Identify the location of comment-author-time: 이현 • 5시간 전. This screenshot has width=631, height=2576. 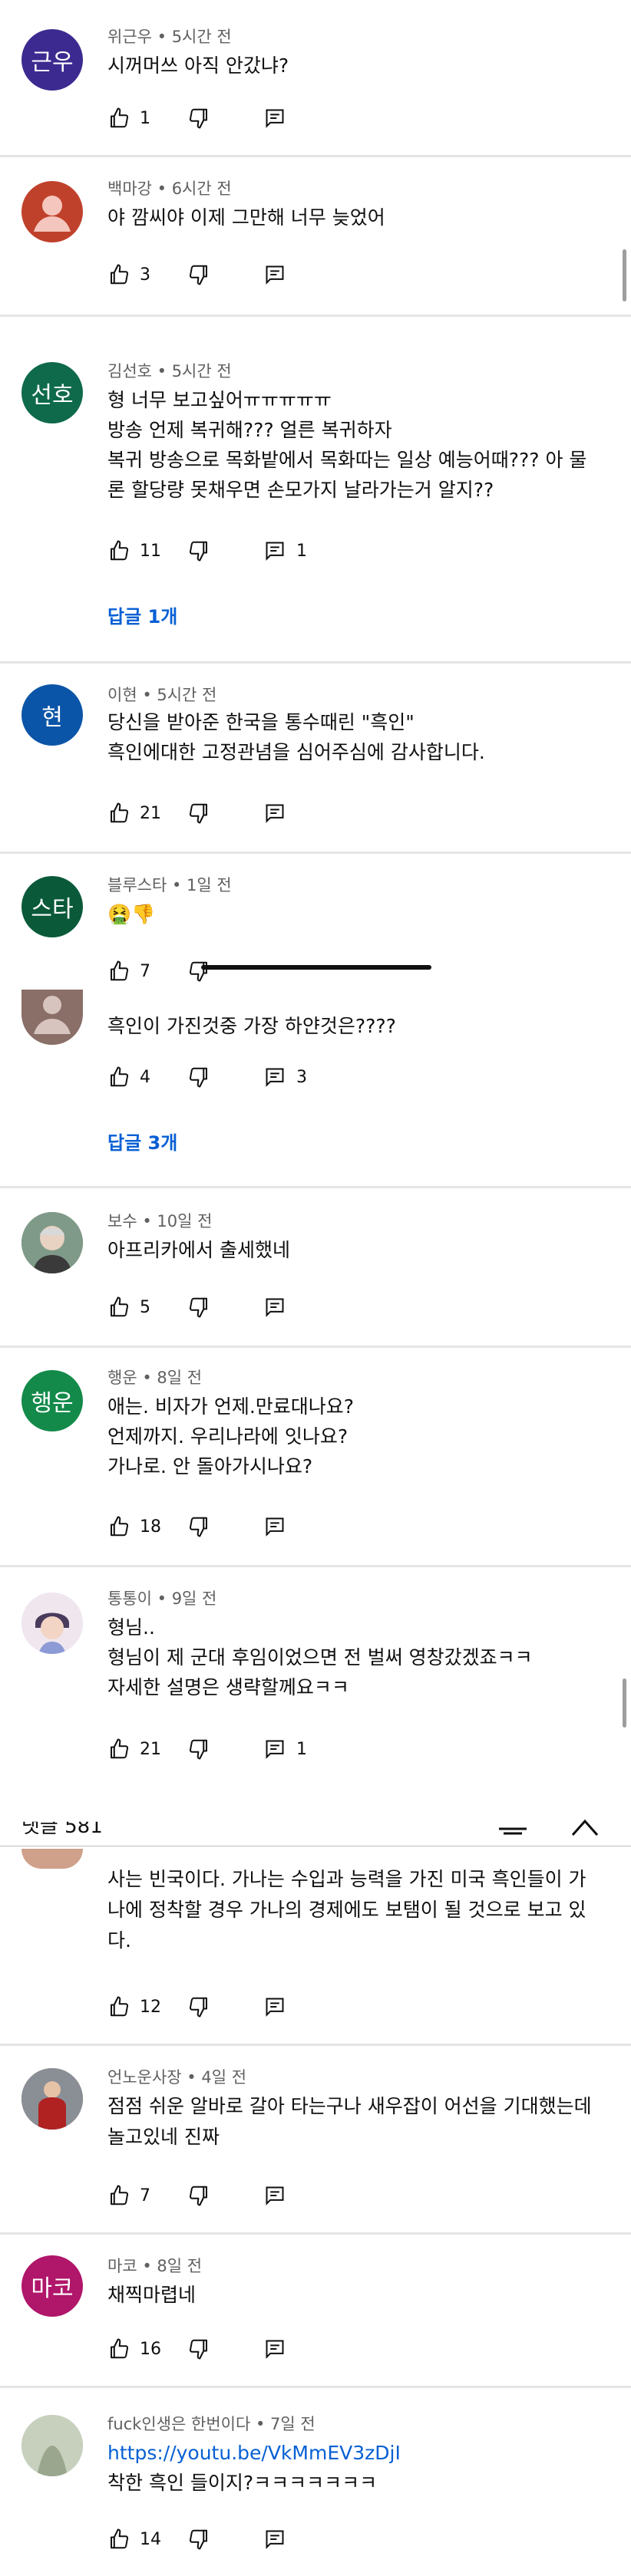
(162, 694).